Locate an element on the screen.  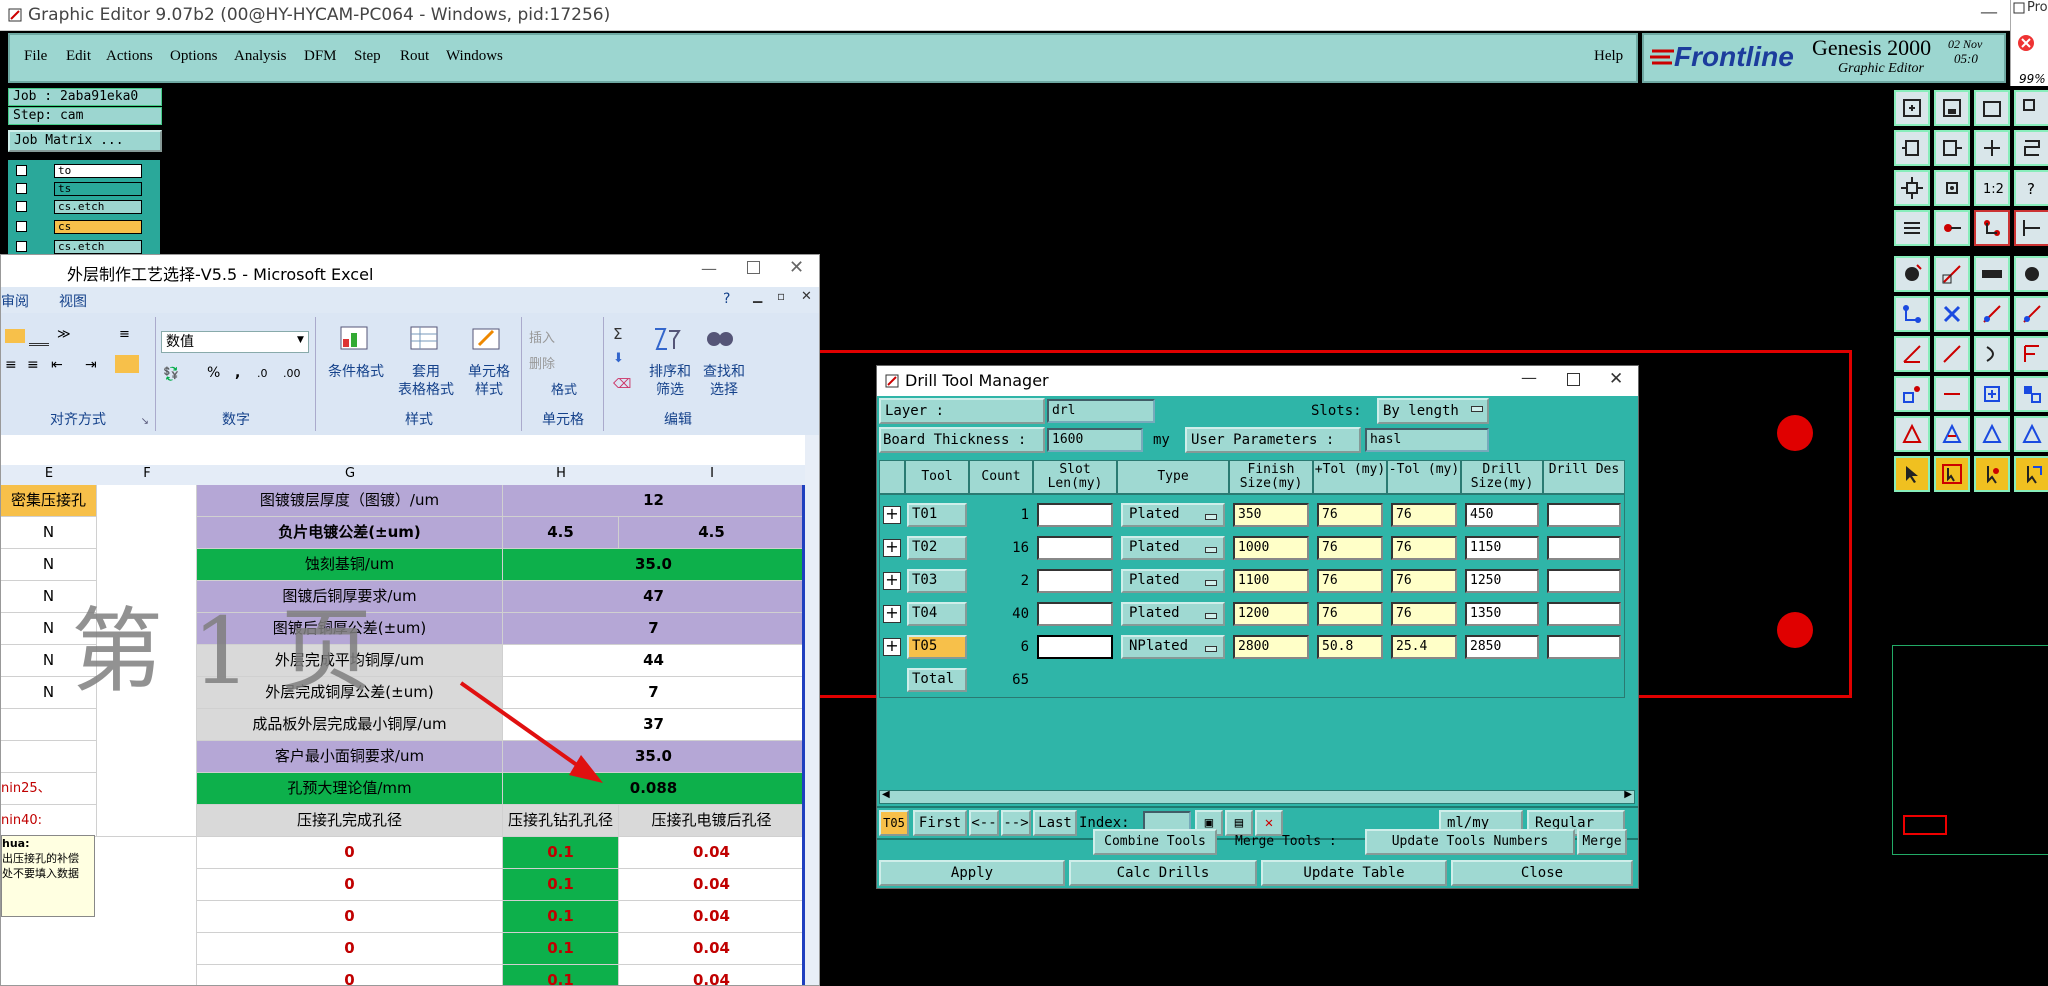
triangle-a-icon is located at coordinates (1952, 434).